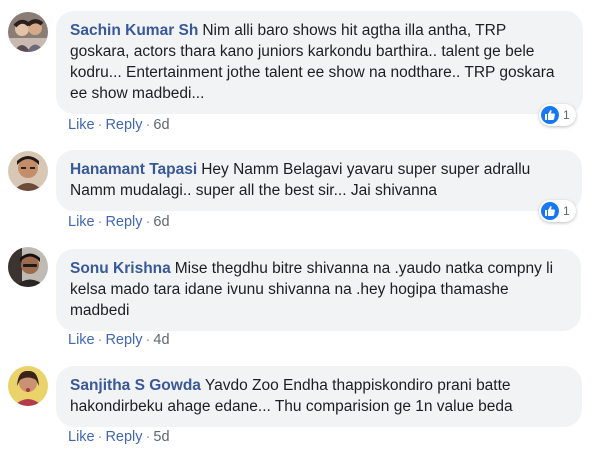  Describe the element at coordinates (161, 340) in the screenshot. I see `comment-time: 4d` at that location.